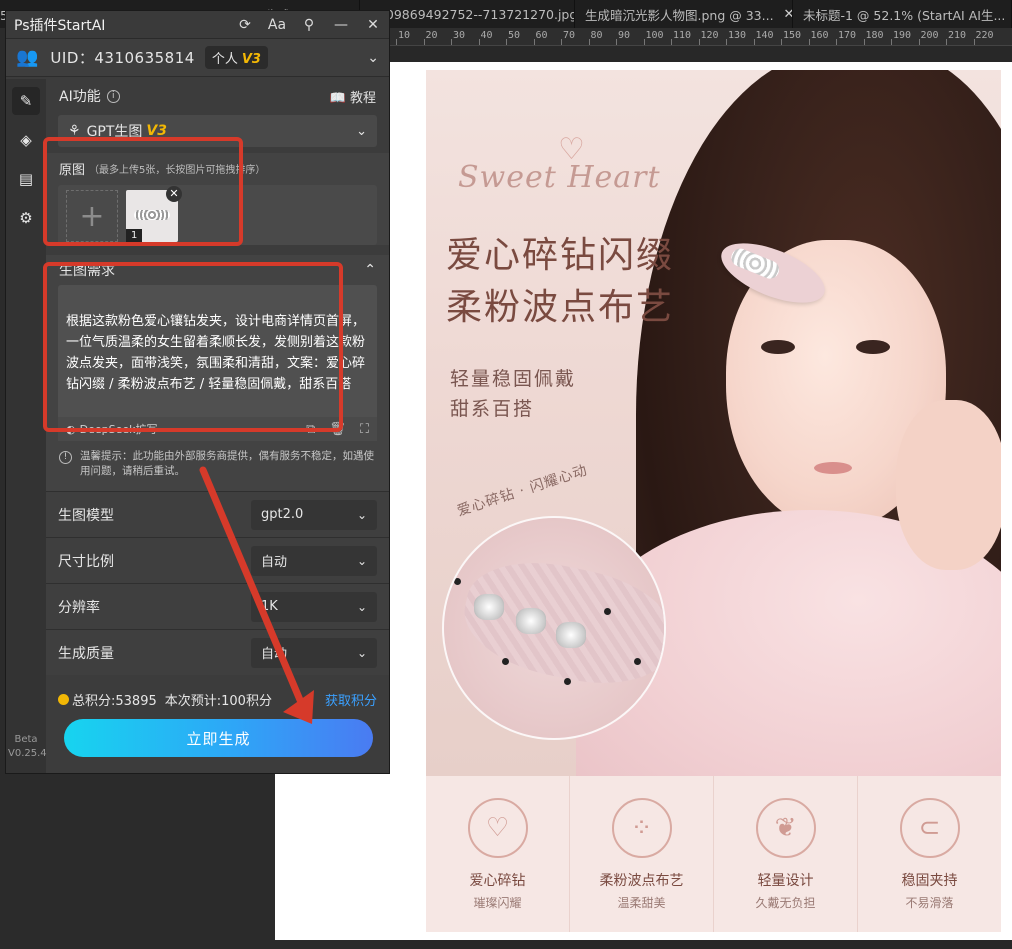  I want to click on badge-caption: 爱心碎钻 · 闪耀心动, so click(522, 491).